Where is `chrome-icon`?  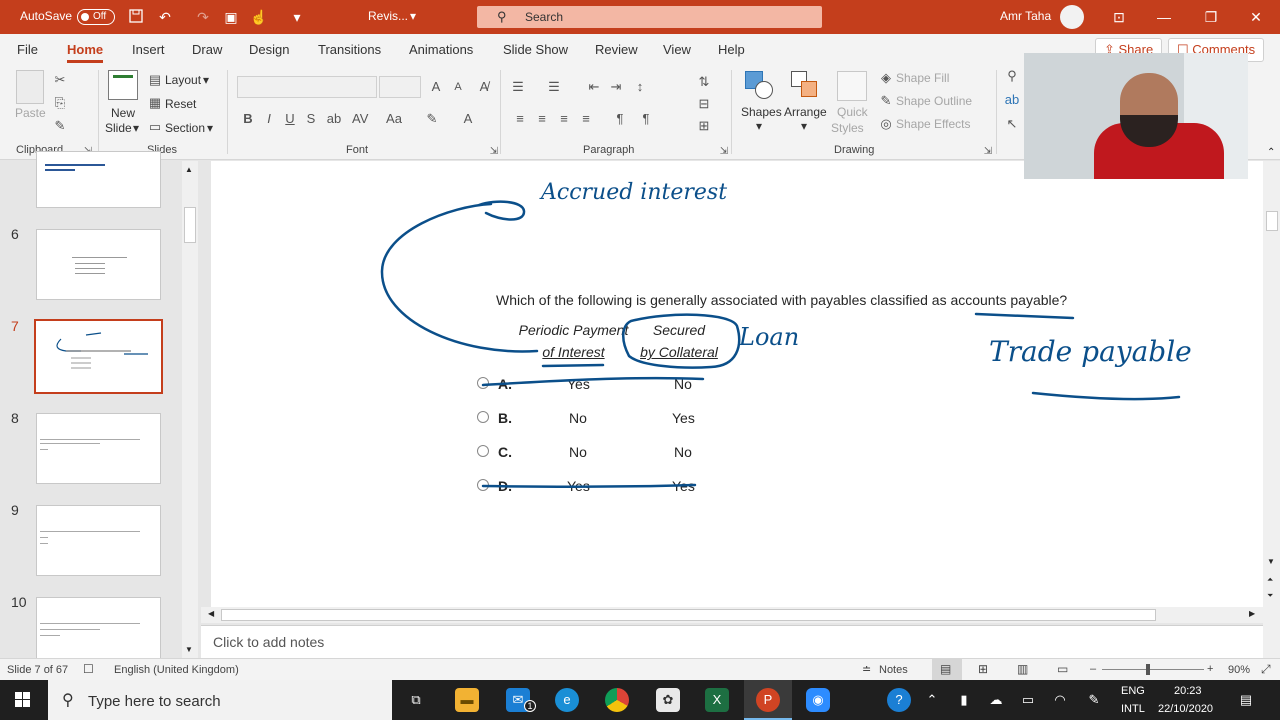
chrome-icon is located at coordinates (617, 700).